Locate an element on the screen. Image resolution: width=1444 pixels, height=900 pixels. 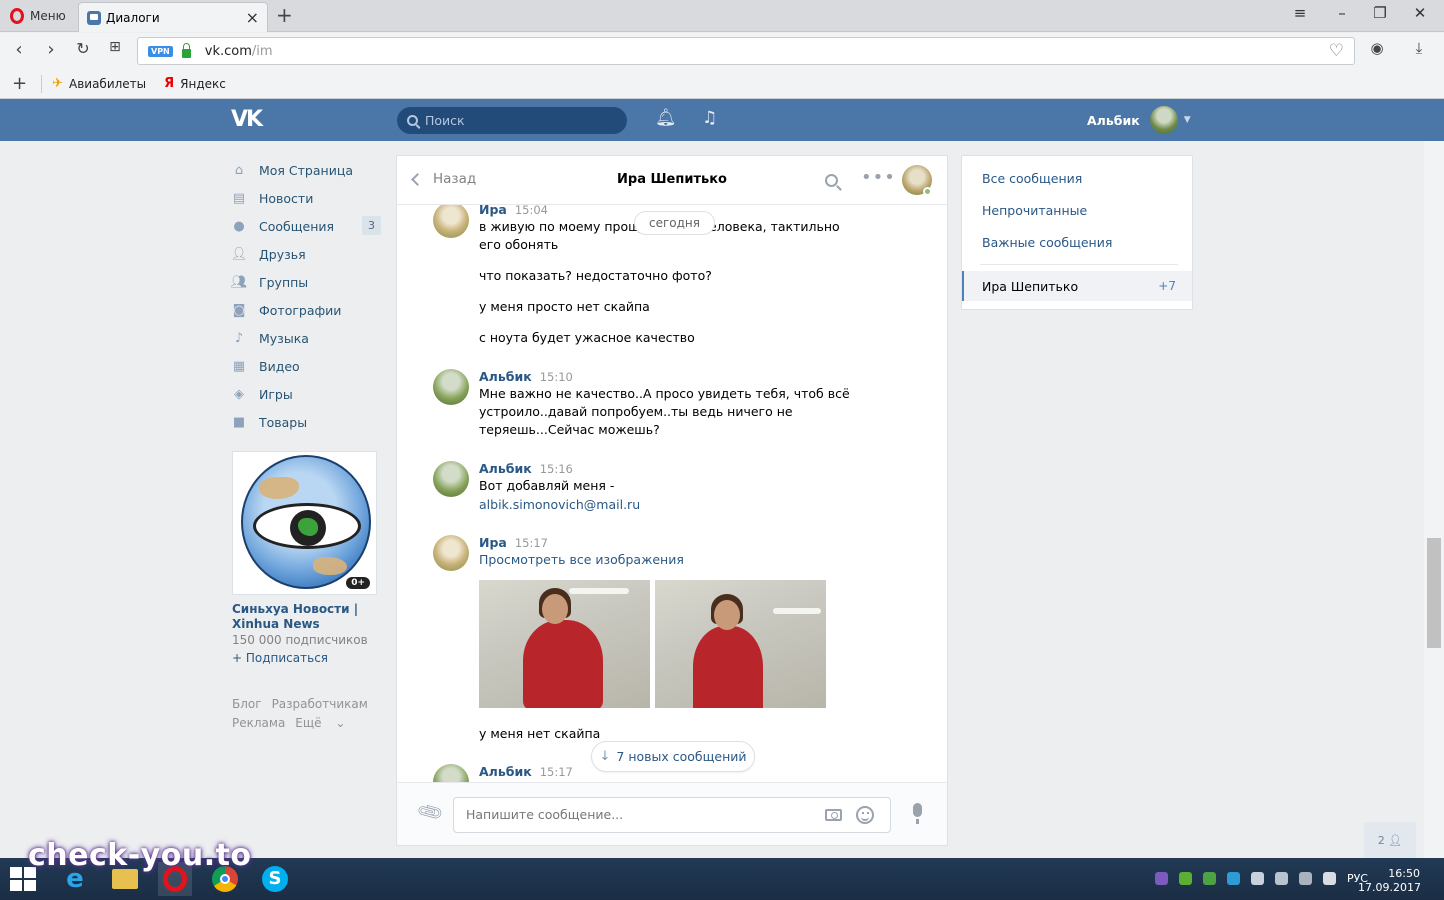
message-input-box is located at coordinates (672, 815).